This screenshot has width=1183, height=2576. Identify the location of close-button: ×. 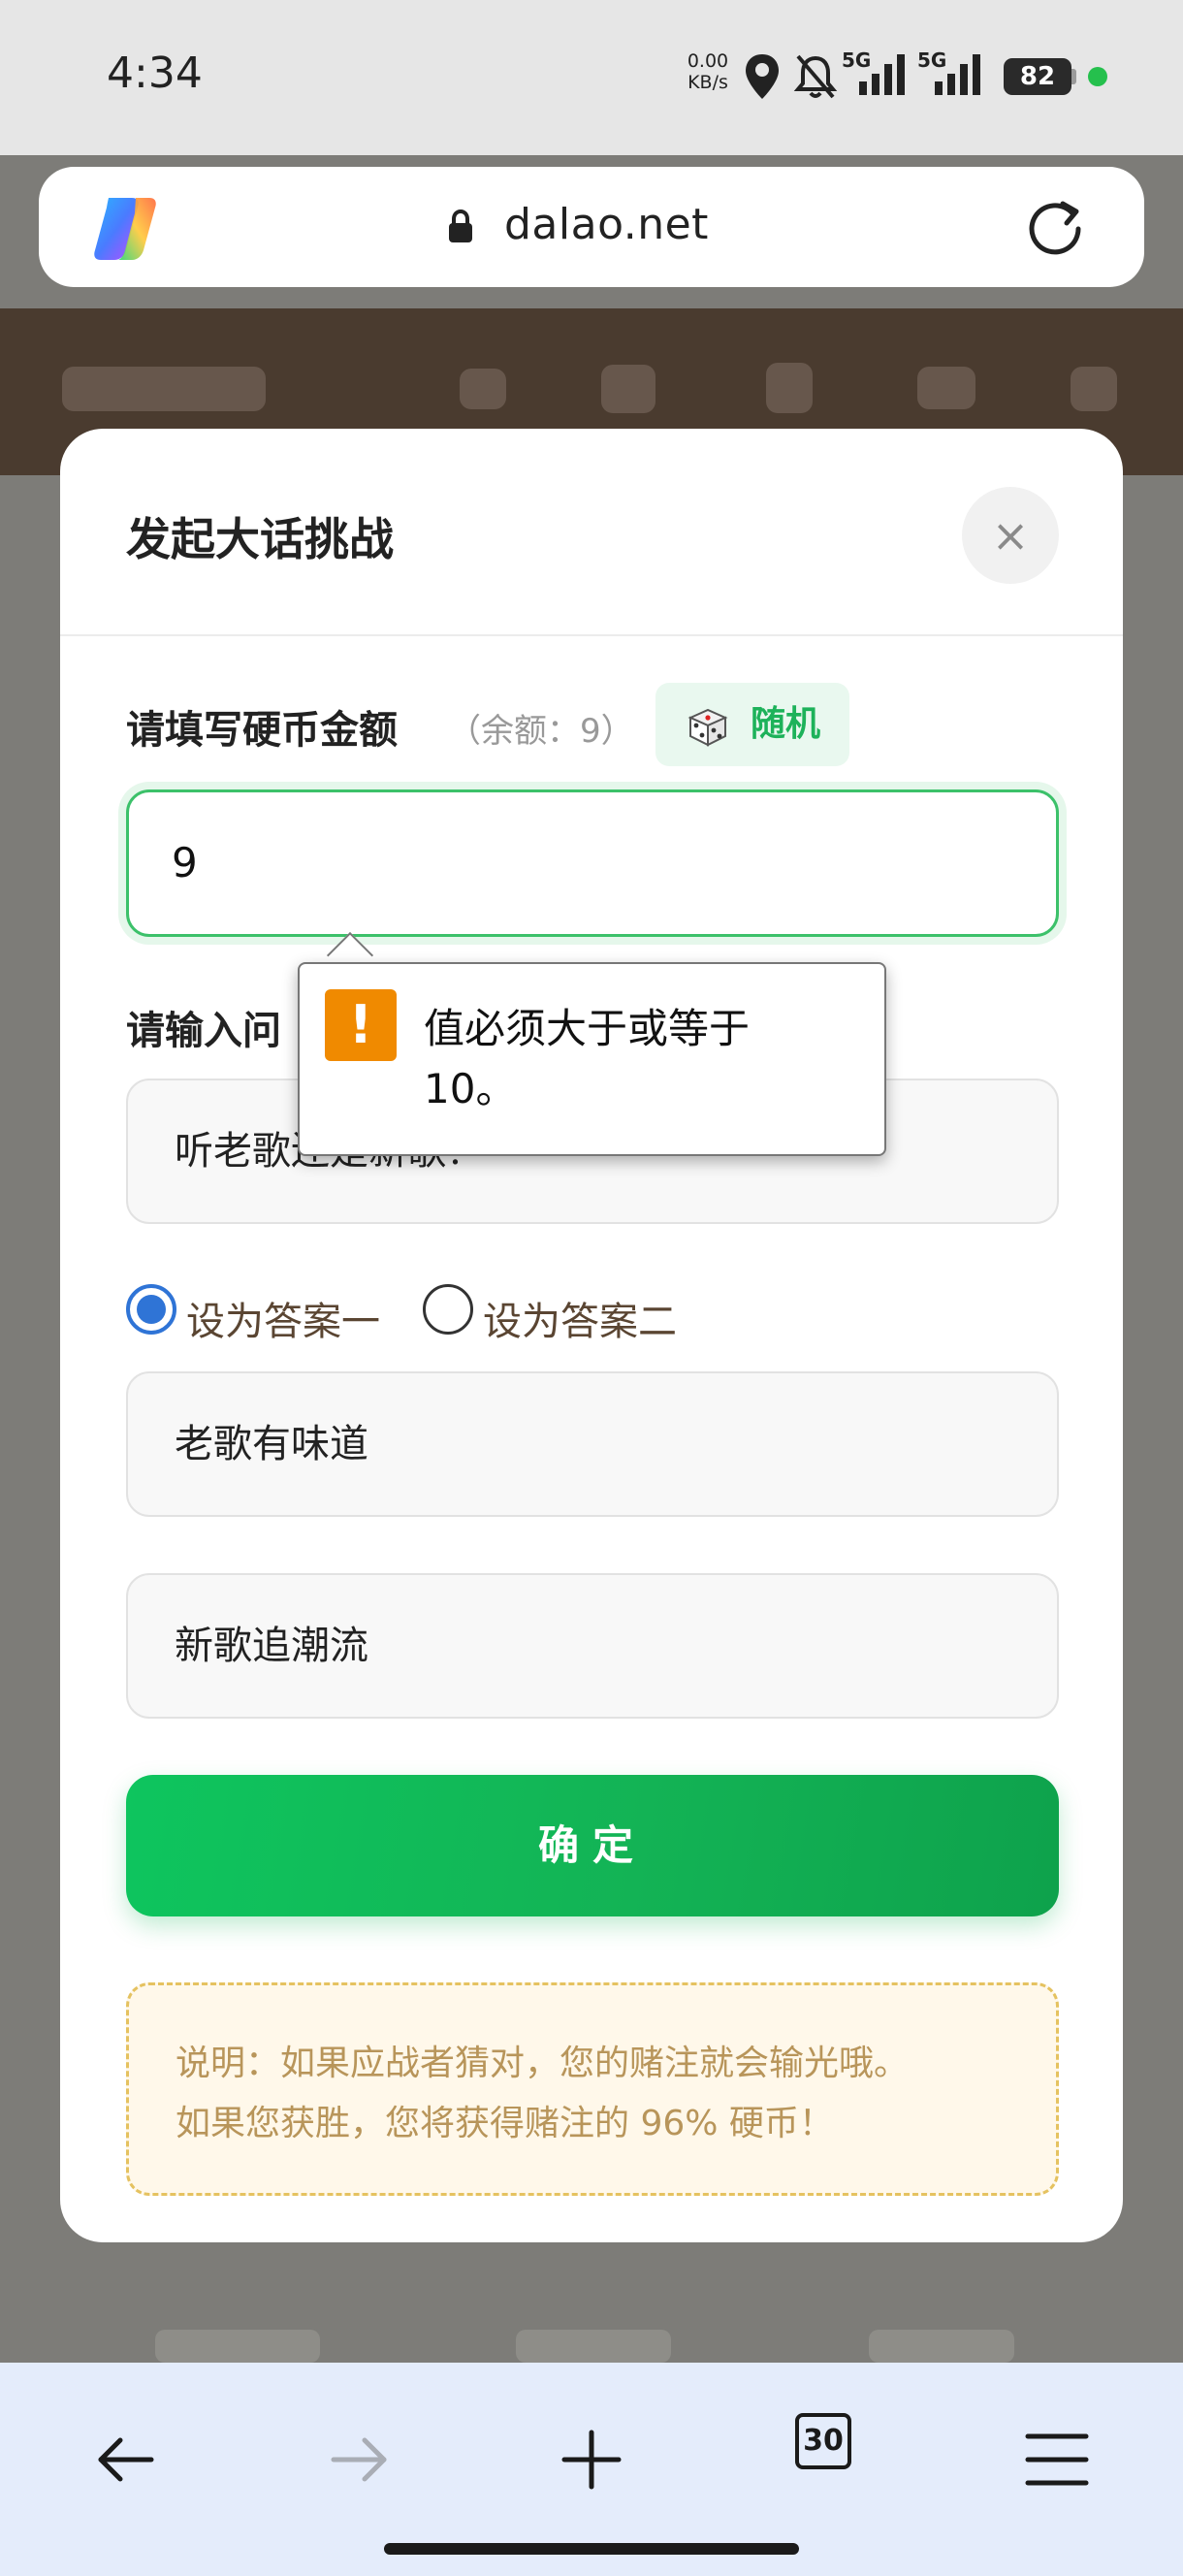
(1010, 535).